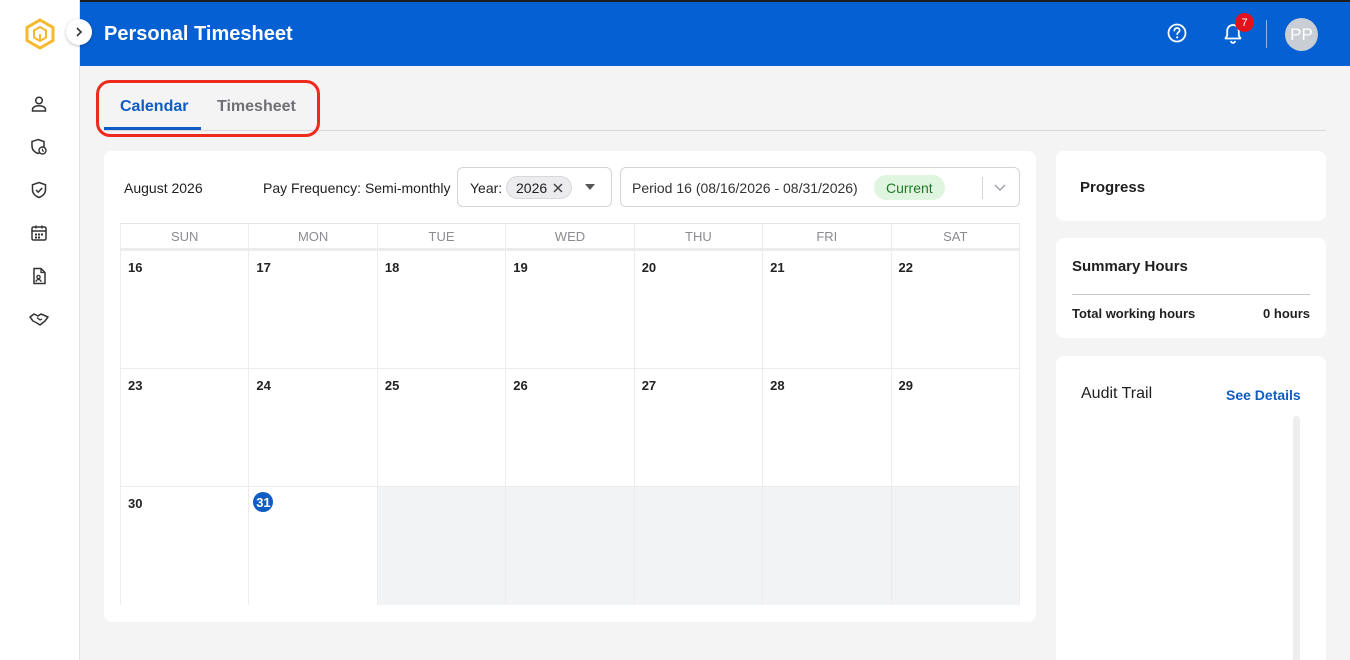  What do you see at coordinates (184, 236) in the screenshot?
I see `weekday-header: SUN` at bounding box center [184, 236].